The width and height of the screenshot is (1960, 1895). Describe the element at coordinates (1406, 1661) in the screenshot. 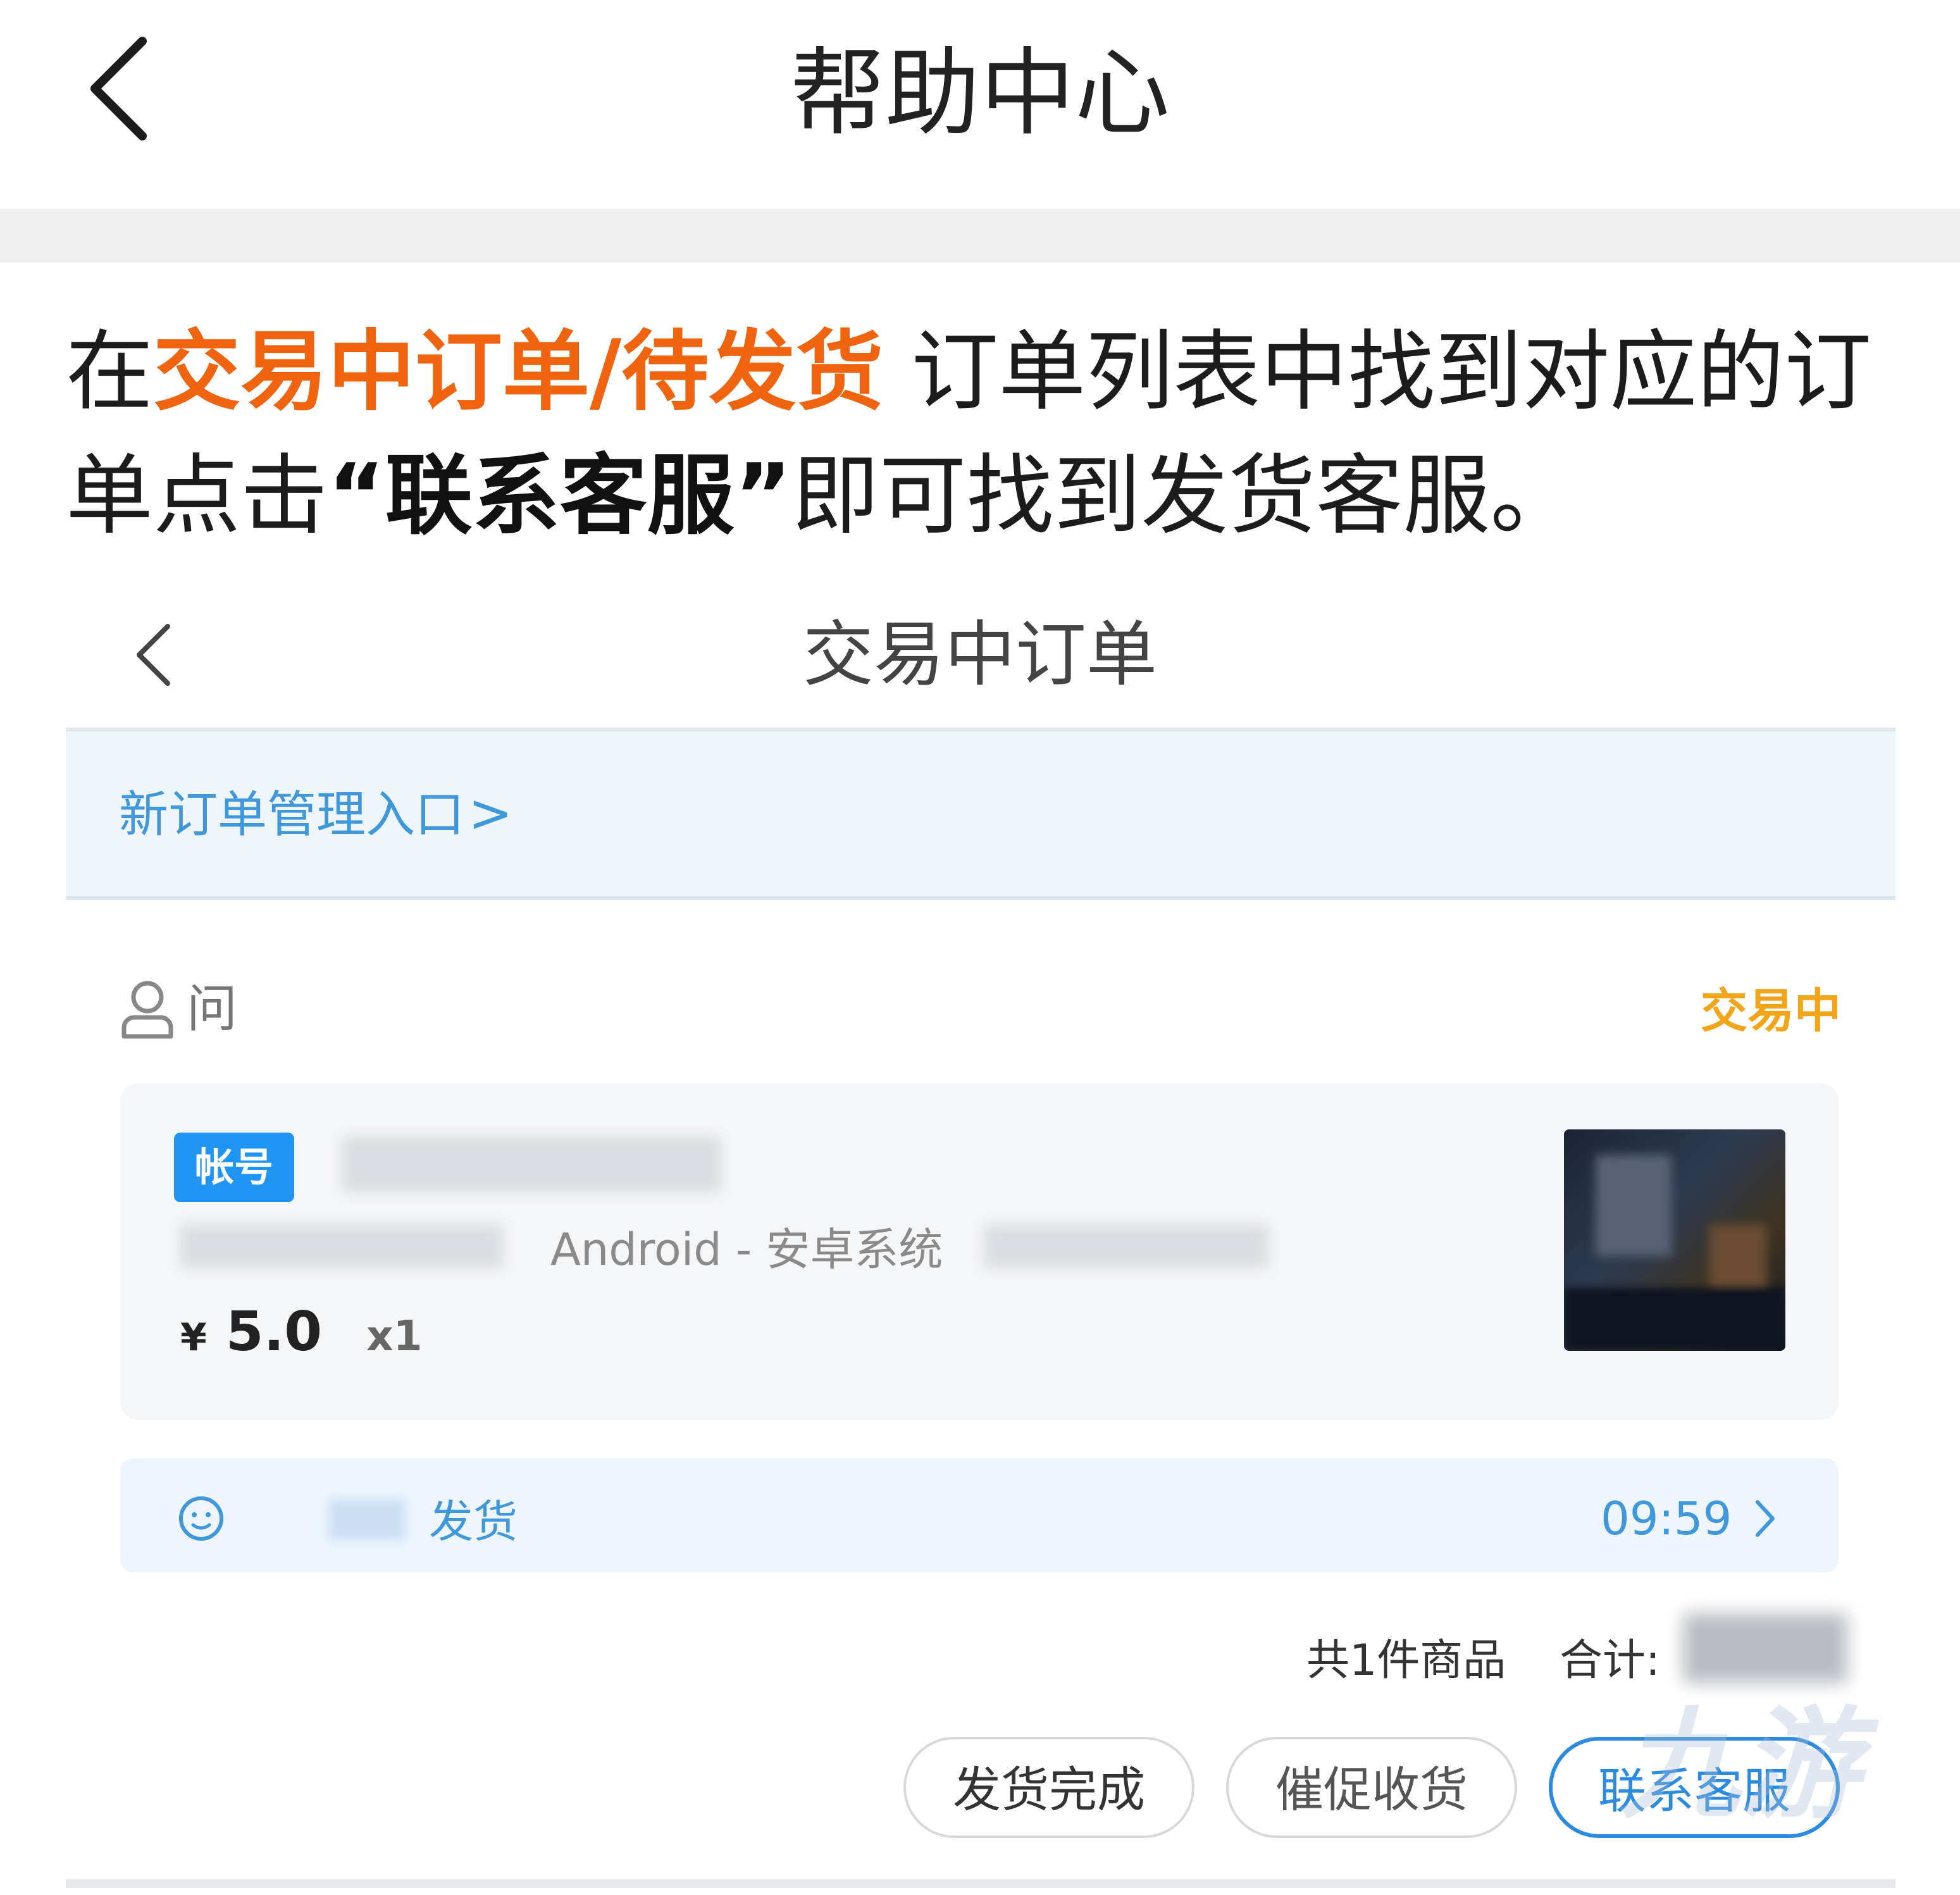

I see `item-count-summary: 共1件商品` at that location.